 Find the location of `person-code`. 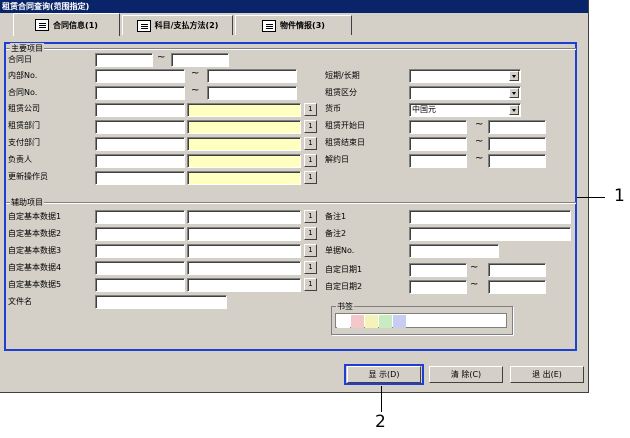

person-code is located at coordinates (140, 161).